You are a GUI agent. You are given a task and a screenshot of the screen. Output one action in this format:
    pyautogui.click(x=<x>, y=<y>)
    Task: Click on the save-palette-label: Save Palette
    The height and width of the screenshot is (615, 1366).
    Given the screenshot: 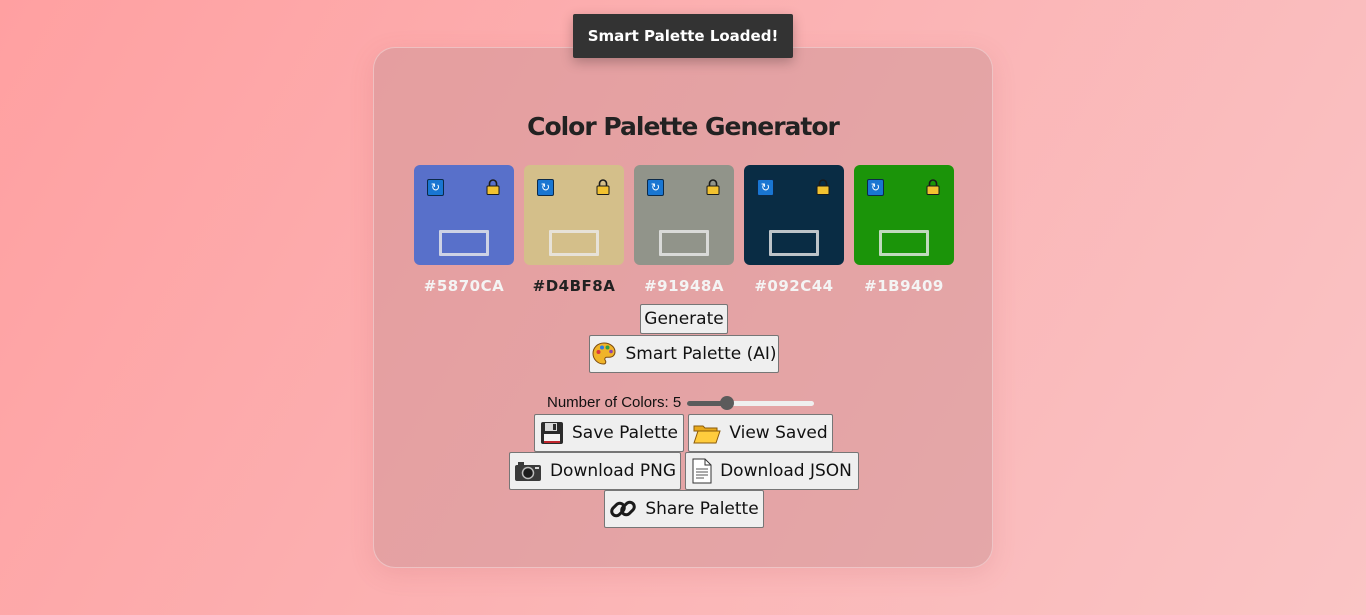 What is the action you would take?
    pyautogui.click(x=624, y=433)
    